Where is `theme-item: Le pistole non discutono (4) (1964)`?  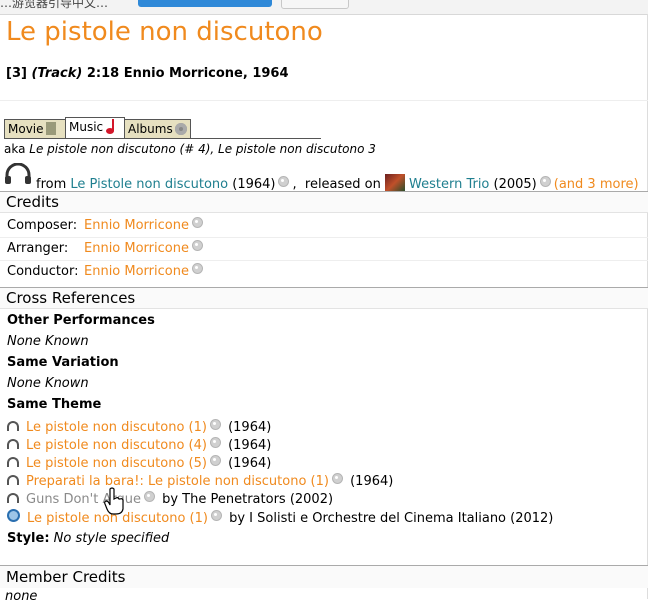
theme-item: Le pistole non discutono (4) (1964) is located at coordinates (139, 446).